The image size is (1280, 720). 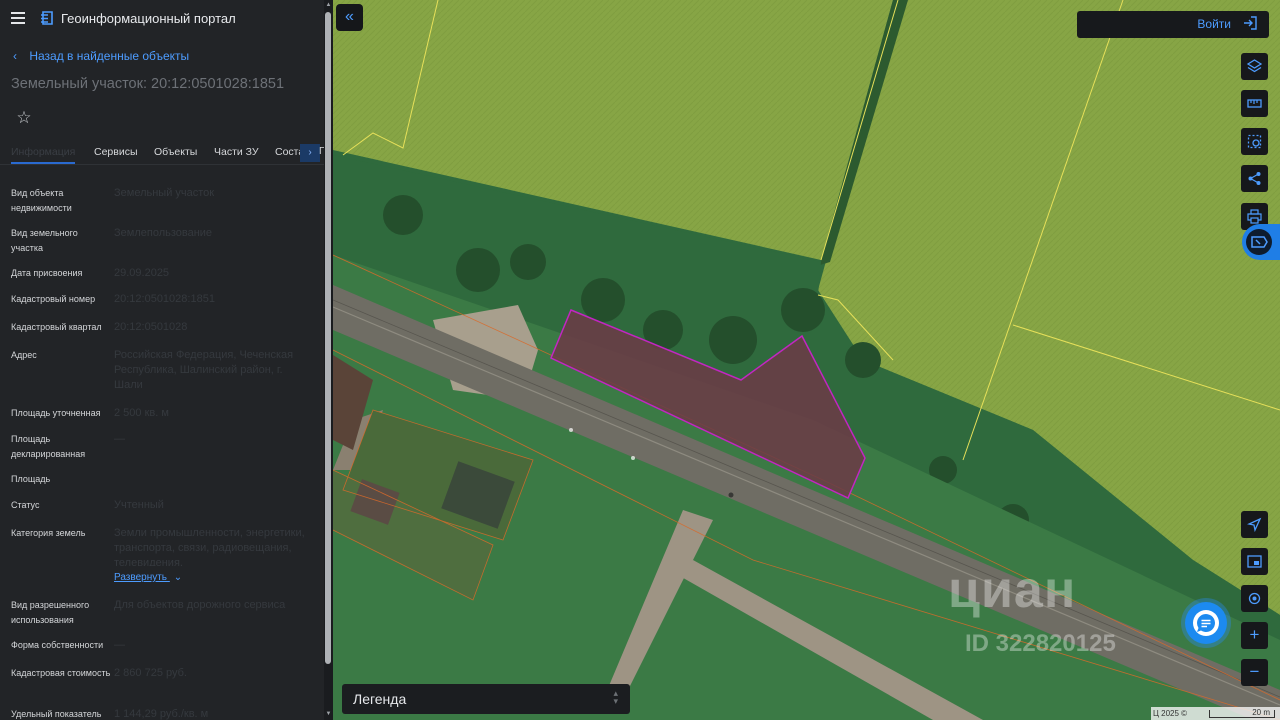 What do you see at coordinates (56, 413) in the screenshot?
I see `property-label: Площадь уточненная` at bounding box center [56, 413].